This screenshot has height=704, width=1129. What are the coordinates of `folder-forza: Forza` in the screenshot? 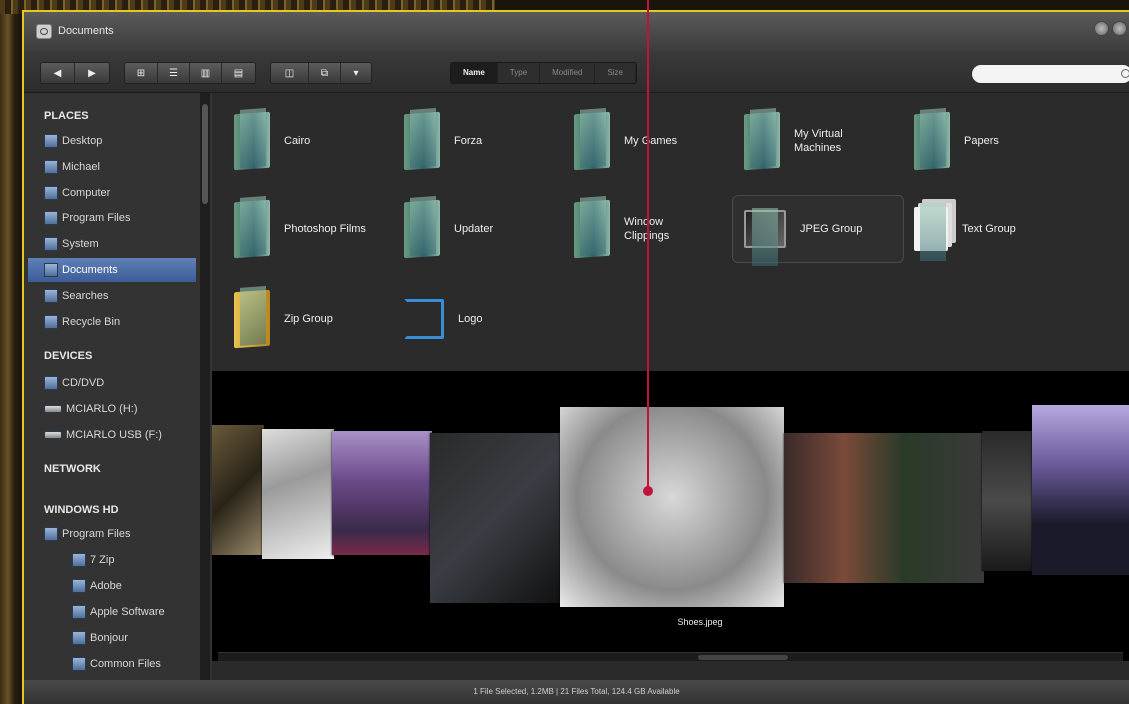 It's located at (484, 141).